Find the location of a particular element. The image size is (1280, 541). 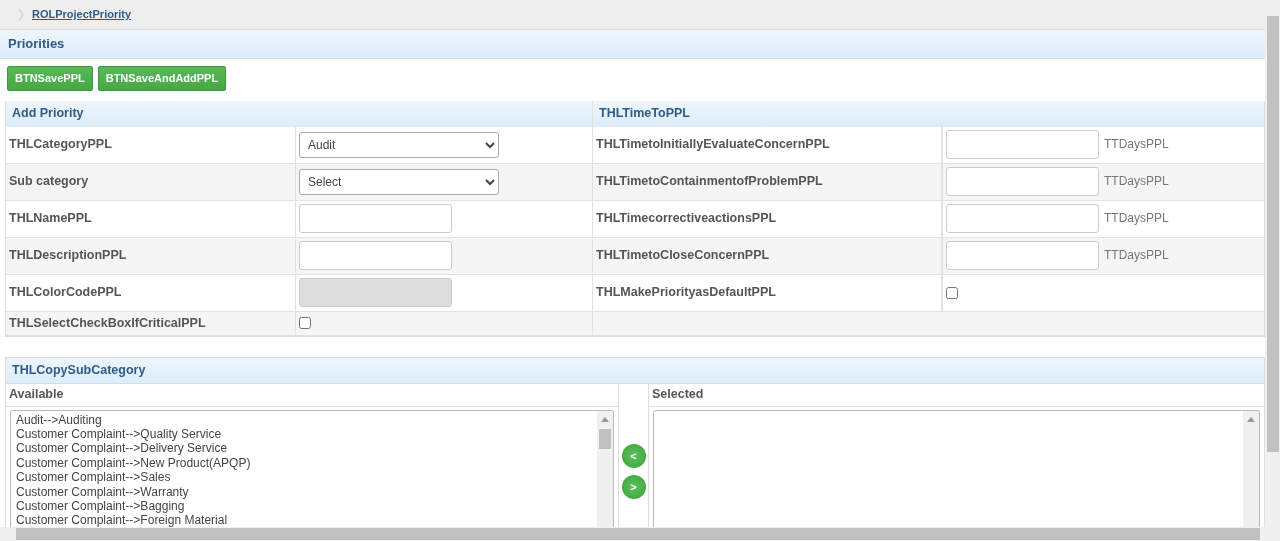

list-item: Customer Complaint-->Delivery Service is located at coordinates (304, 448).